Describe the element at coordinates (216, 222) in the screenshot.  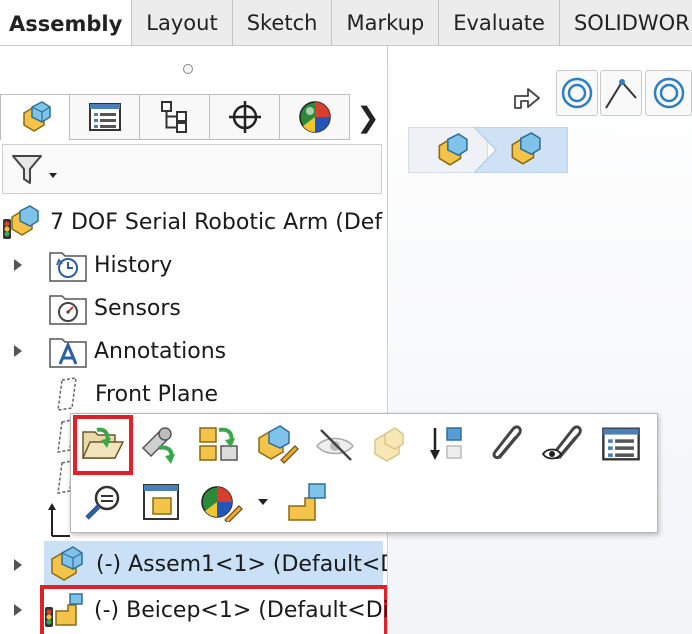
I see `tree-root-label: 7 DOF Serial Robotic Arm (Def` at that location.